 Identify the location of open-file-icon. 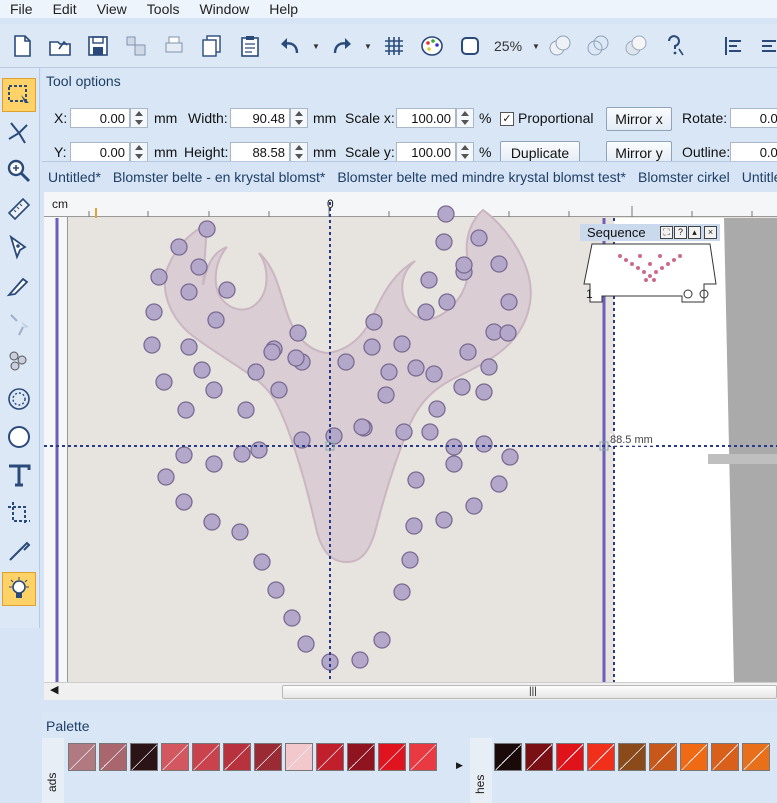
(60, 46).